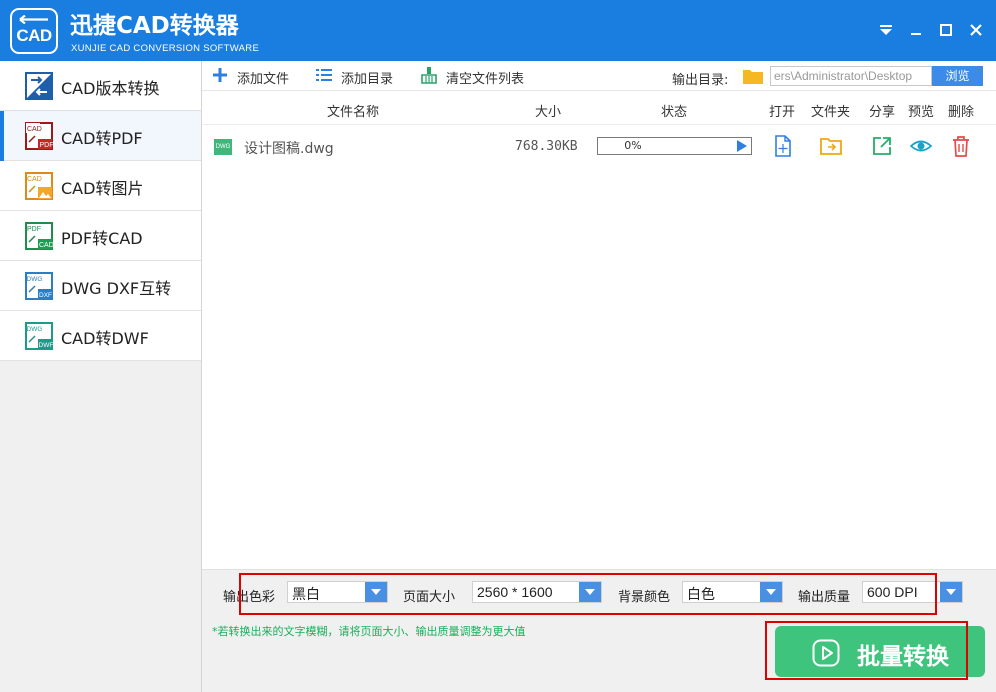  I want to click on sidebar-item-cad-to-image: CAD CAD转图片, so click(100, 186).